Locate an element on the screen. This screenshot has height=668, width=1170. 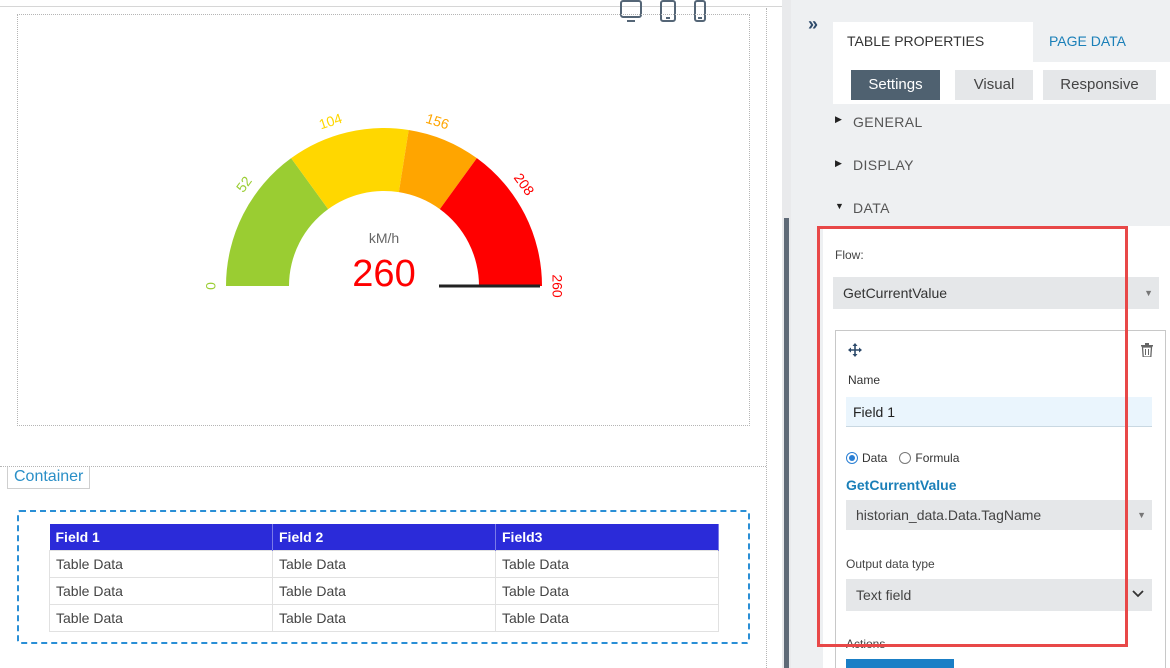
tab-table-properties: TABLE PROPERTIES is located at coordinates (933, 42).